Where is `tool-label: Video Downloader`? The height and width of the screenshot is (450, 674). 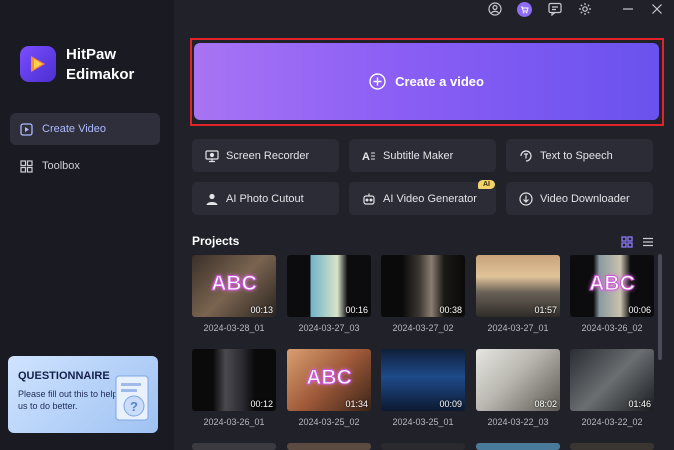
tool-label: Video Downloader is located at coordinates (585, 198).